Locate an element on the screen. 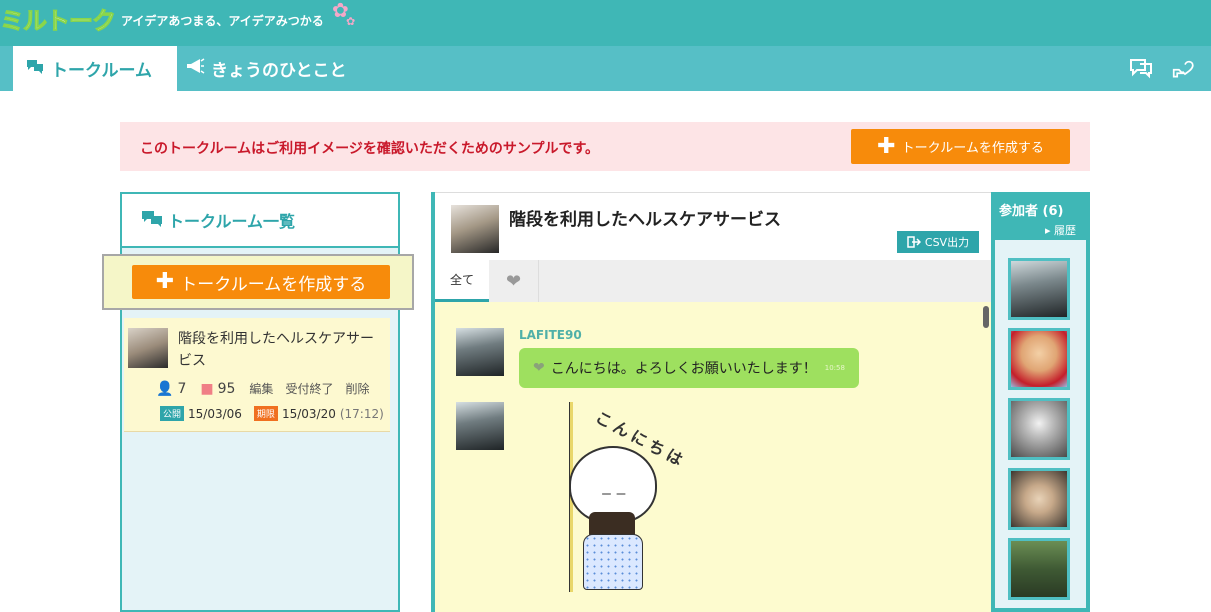 Image resolution: width=1211 pixels, height=612 pixels. tab-all: 全て is located at coordinates (462, 281).